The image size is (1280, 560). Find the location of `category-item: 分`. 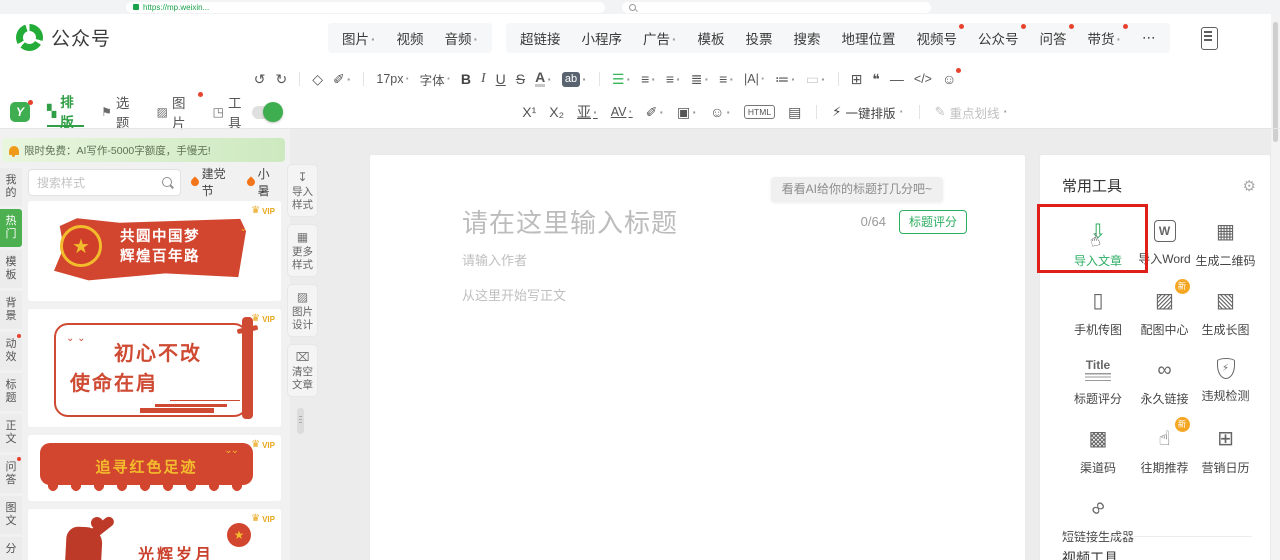

category-item: 分 is located at coordinates (11, 548).